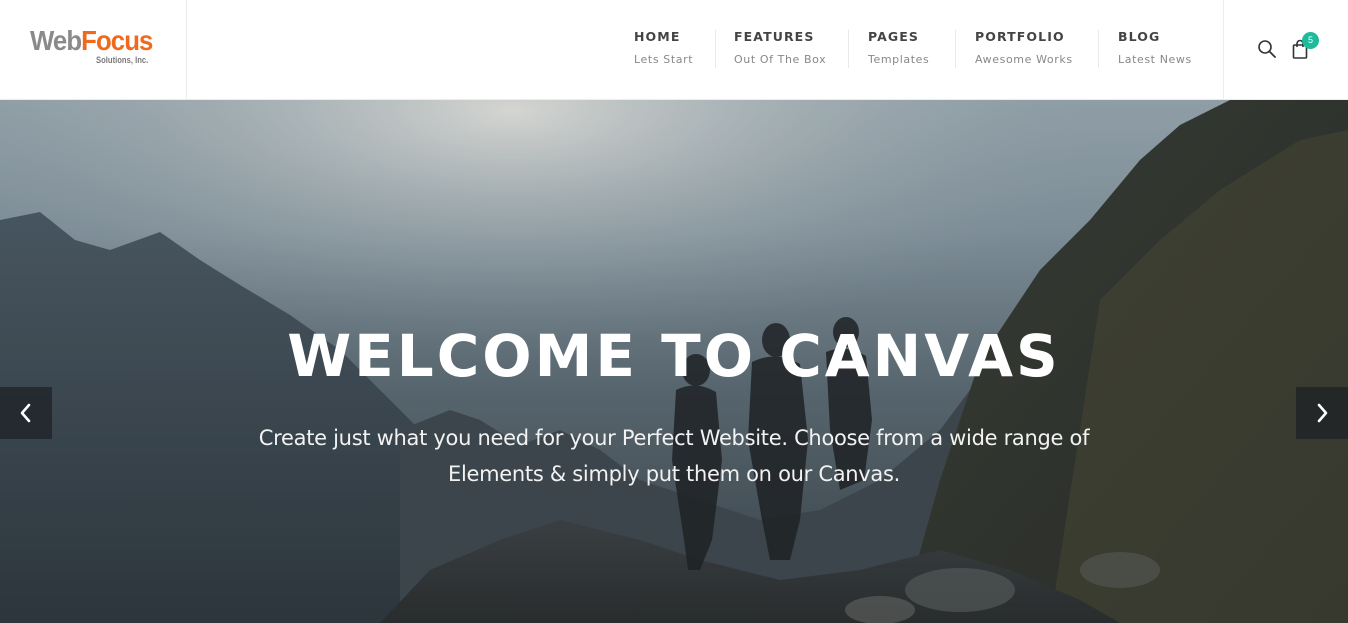 This screenshot has height=623, width=1348. I want to click on nav-label: BLOG, so click(1139, 36).